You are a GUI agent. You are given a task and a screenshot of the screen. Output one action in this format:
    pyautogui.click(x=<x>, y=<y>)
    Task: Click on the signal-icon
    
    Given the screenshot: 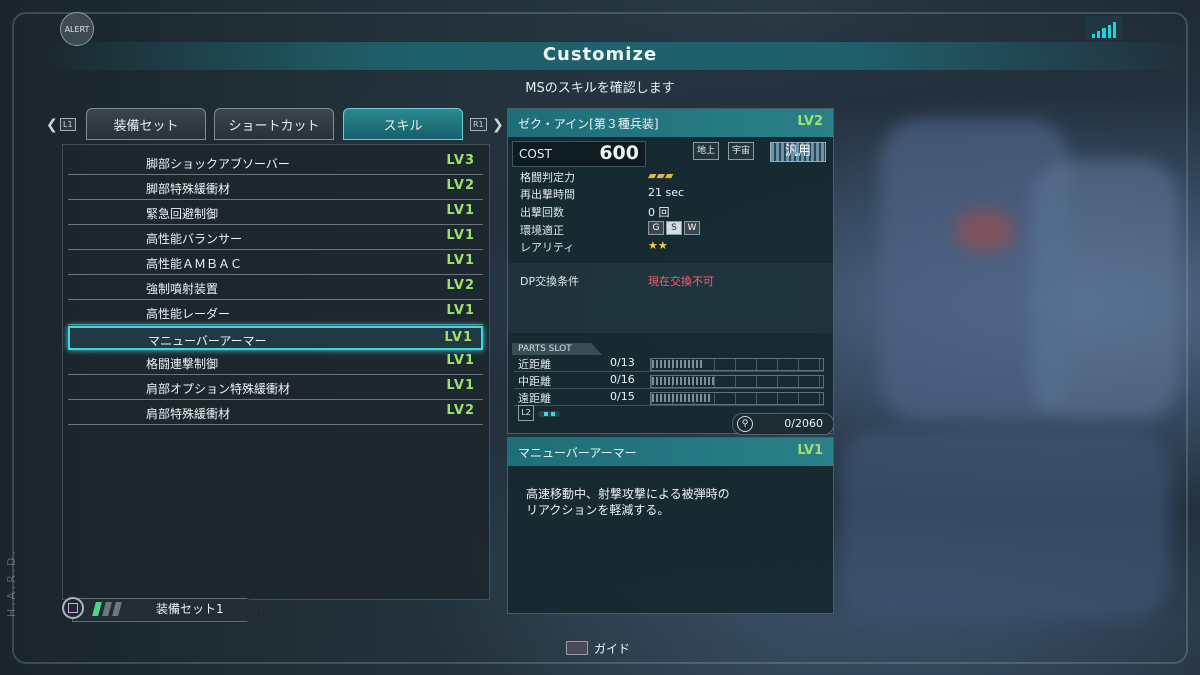 What is the action you would take?
    pyautogui.click(x=1104, y=28)
    